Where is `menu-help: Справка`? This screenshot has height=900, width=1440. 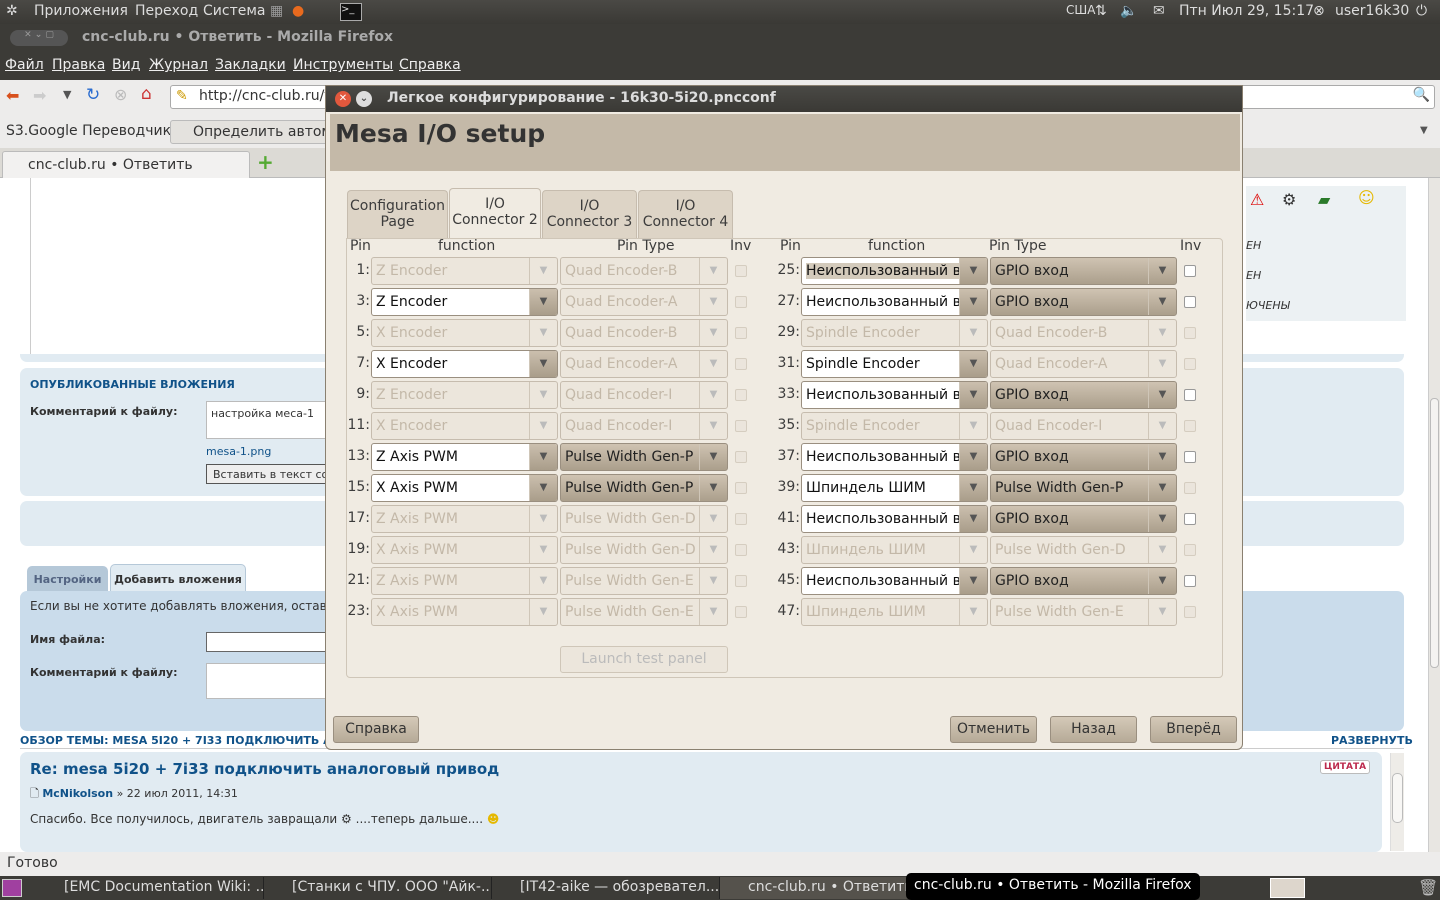 menu-help: Справка is located at coordinates (430, 65).